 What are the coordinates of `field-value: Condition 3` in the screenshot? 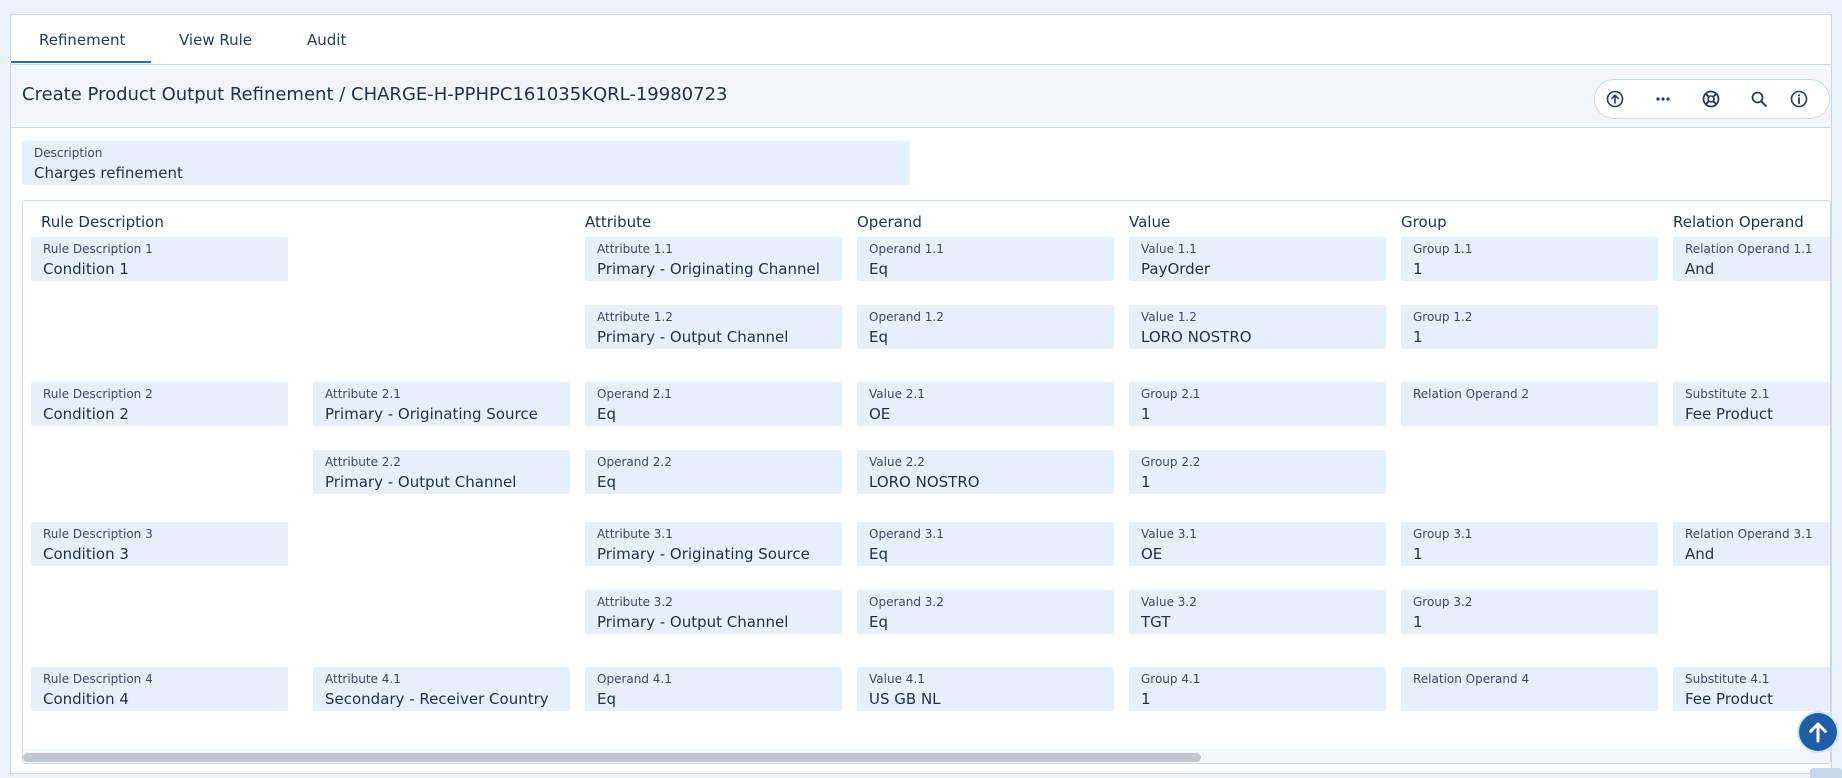 It's located at (86, 554).